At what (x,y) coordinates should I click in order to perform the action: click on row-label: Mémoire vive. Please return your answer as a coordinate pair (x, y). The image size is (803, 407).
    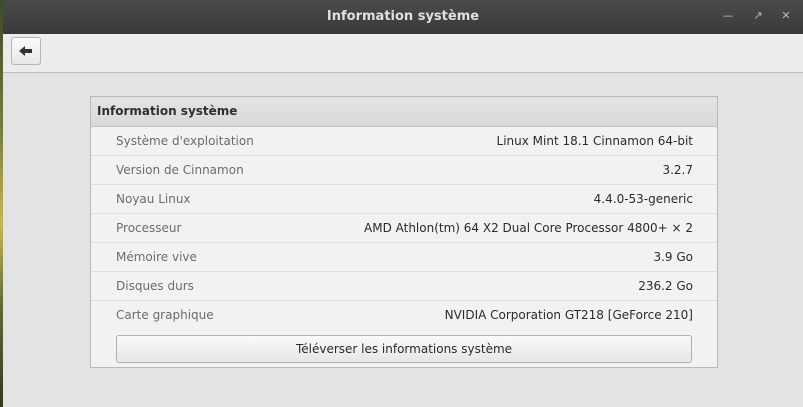
    Looking at the image, I should click on (156, 257).